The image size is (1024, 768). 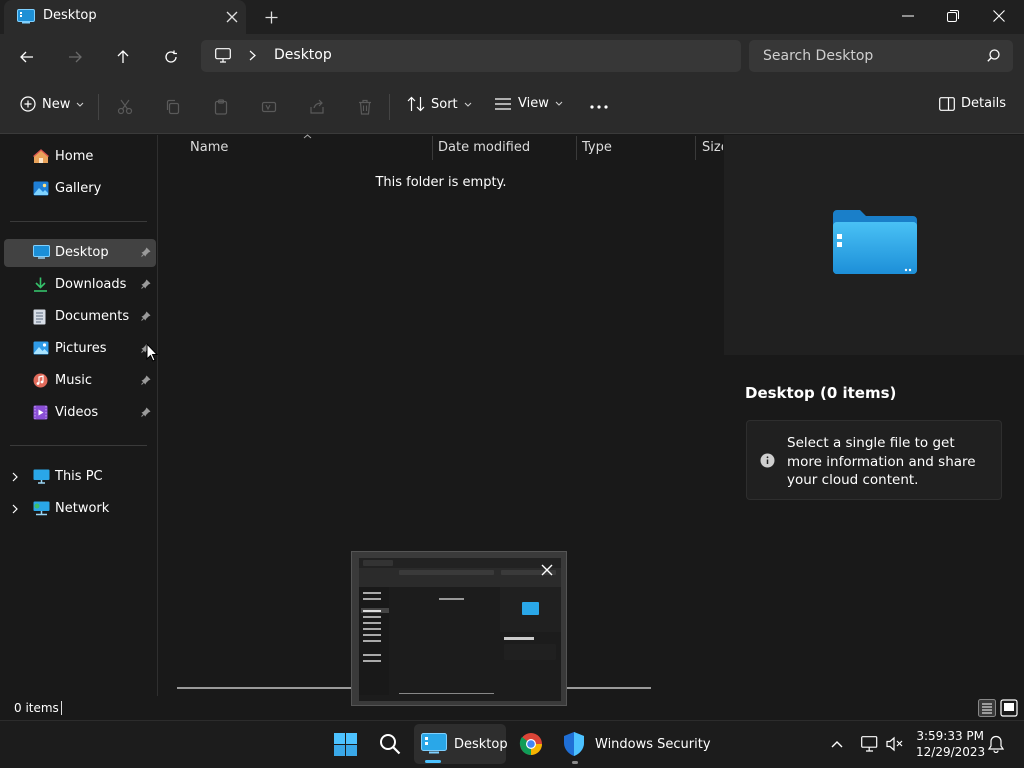 I want to click on details-label: Details, so click(x=984, y=103).